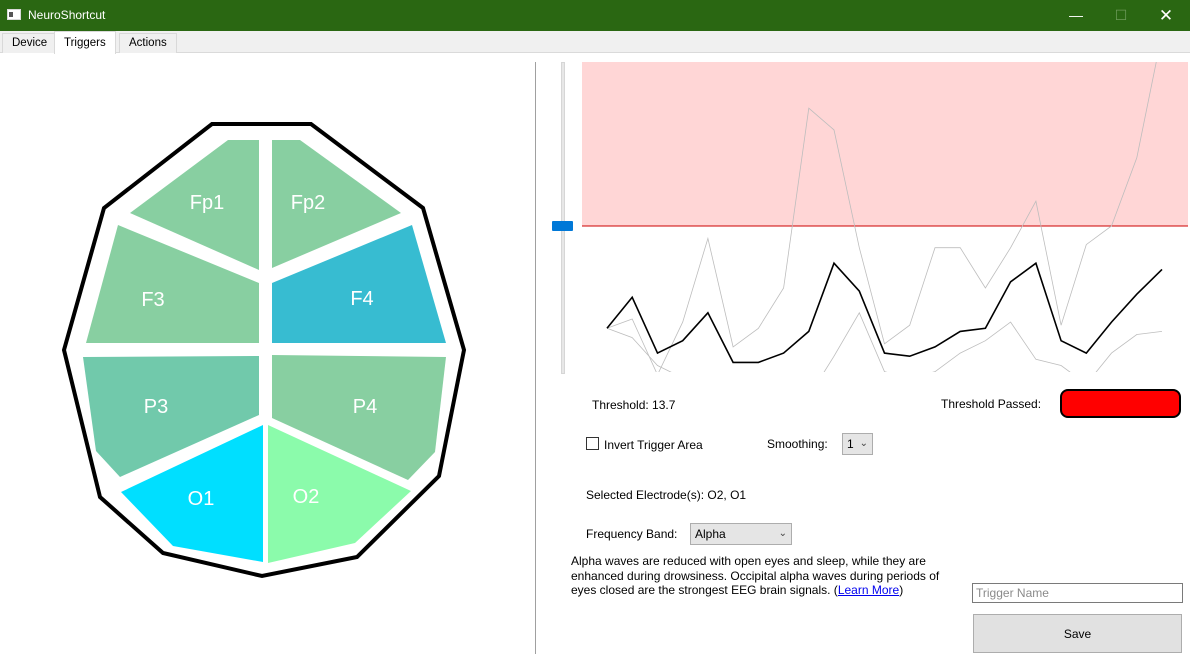 This screenshot has width=1190, height=658. I want to click on threshold-slider-thumb, so click(562, 226).